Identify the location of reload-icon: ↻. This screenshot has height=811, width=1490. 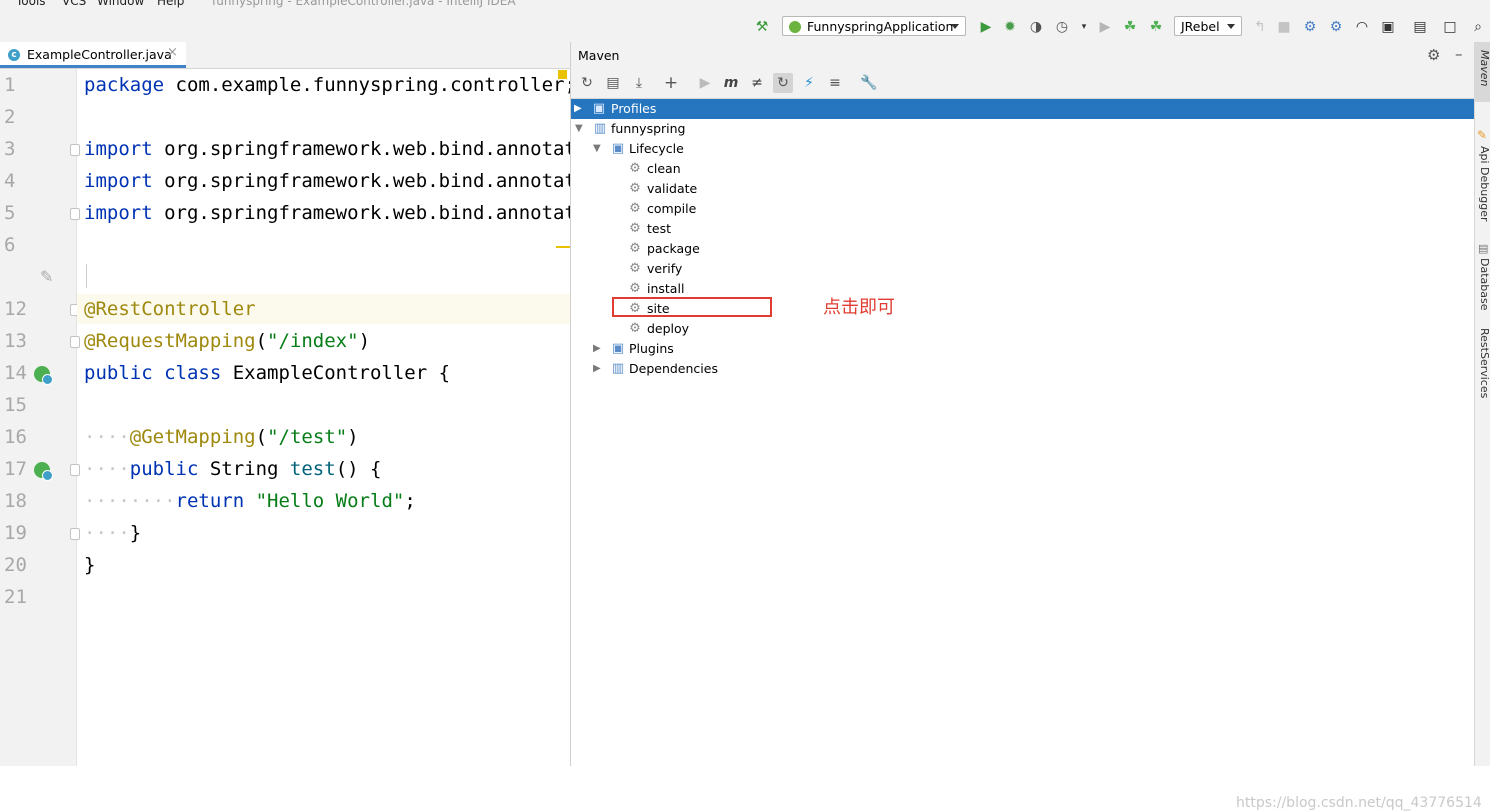
(587, 83).